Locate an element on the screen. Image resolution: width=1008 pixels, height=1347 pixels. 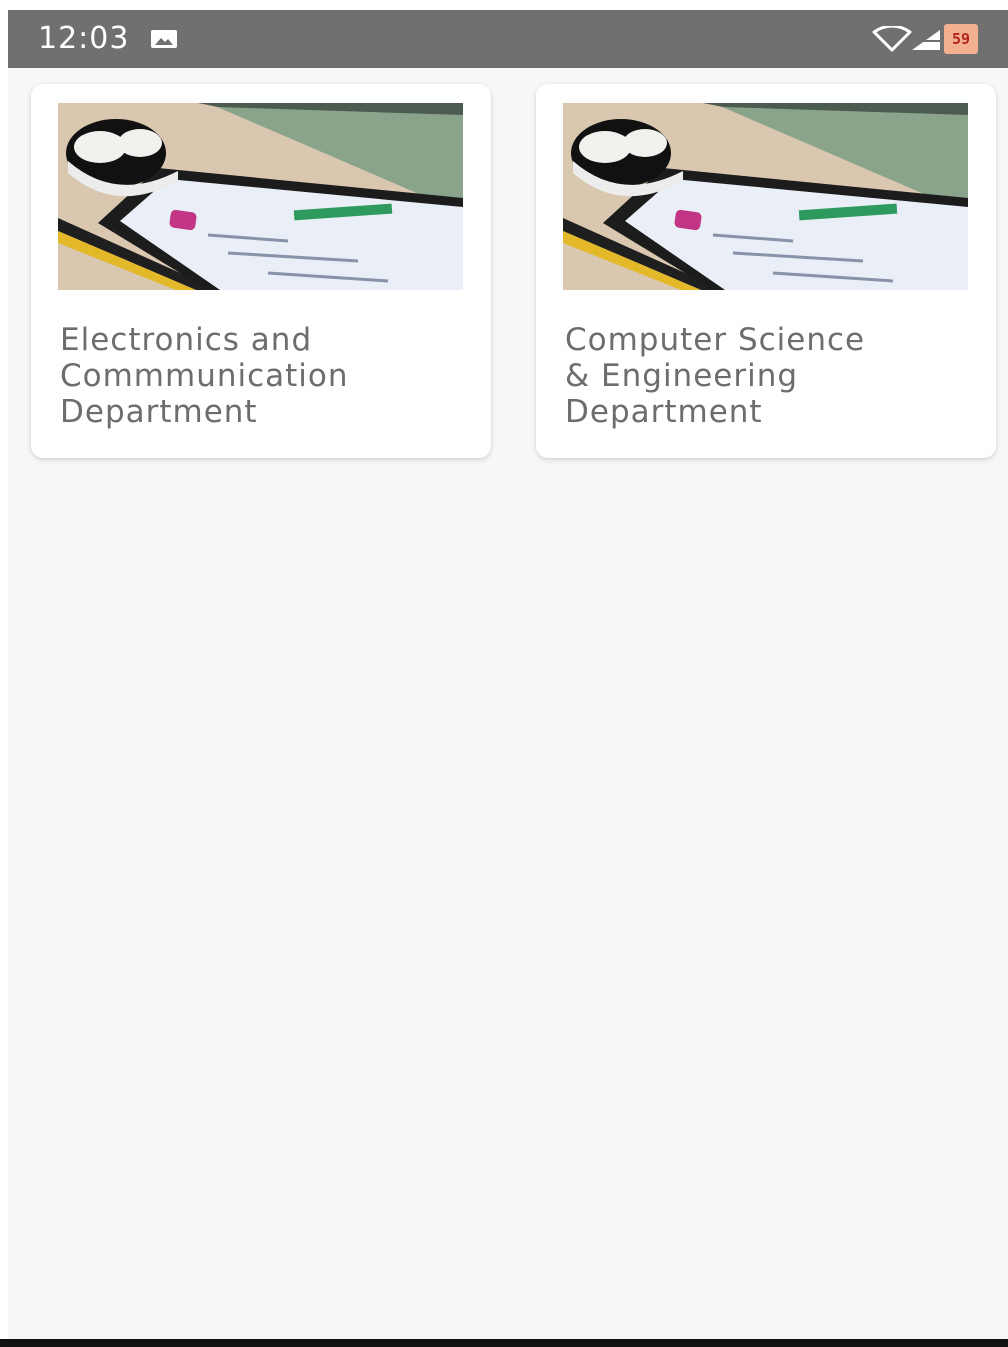
status-bar: 12:03 59 is located at coordinates (508, 39).